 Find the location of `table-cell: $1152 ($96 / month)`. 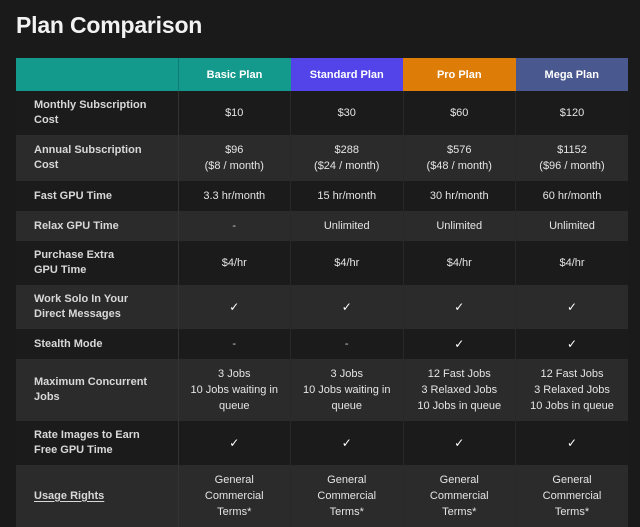

table-cell: $1152 ($96 / month) is located at coordinates (571, 158).